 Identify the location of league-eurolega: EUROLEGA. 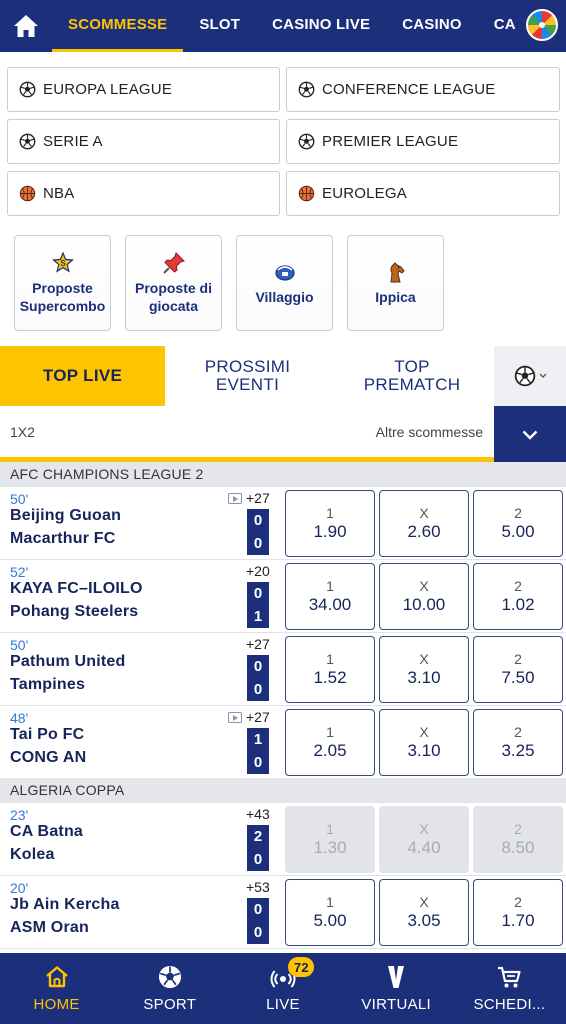
(423, 193).